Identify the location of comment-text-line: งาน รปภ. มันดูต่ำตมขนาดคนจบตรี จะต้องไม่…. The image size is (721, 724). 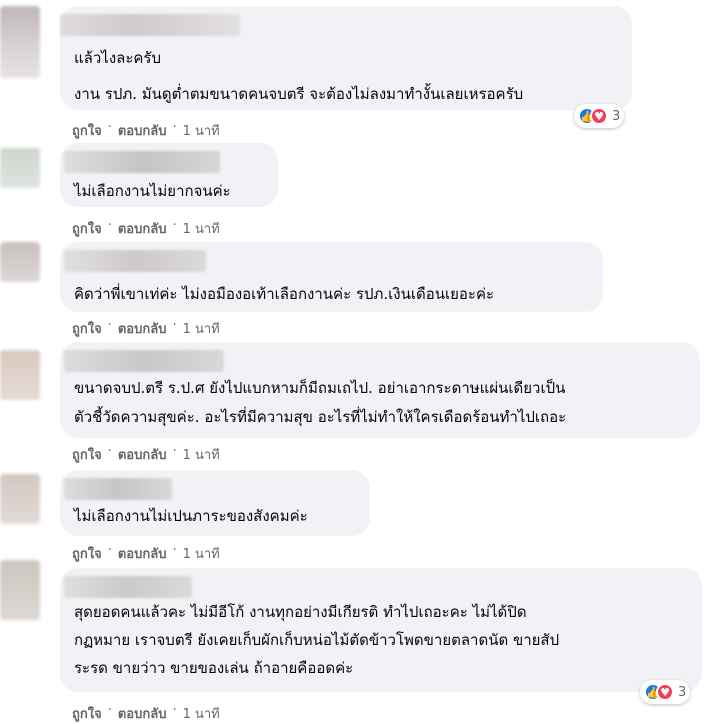
(299, 94).